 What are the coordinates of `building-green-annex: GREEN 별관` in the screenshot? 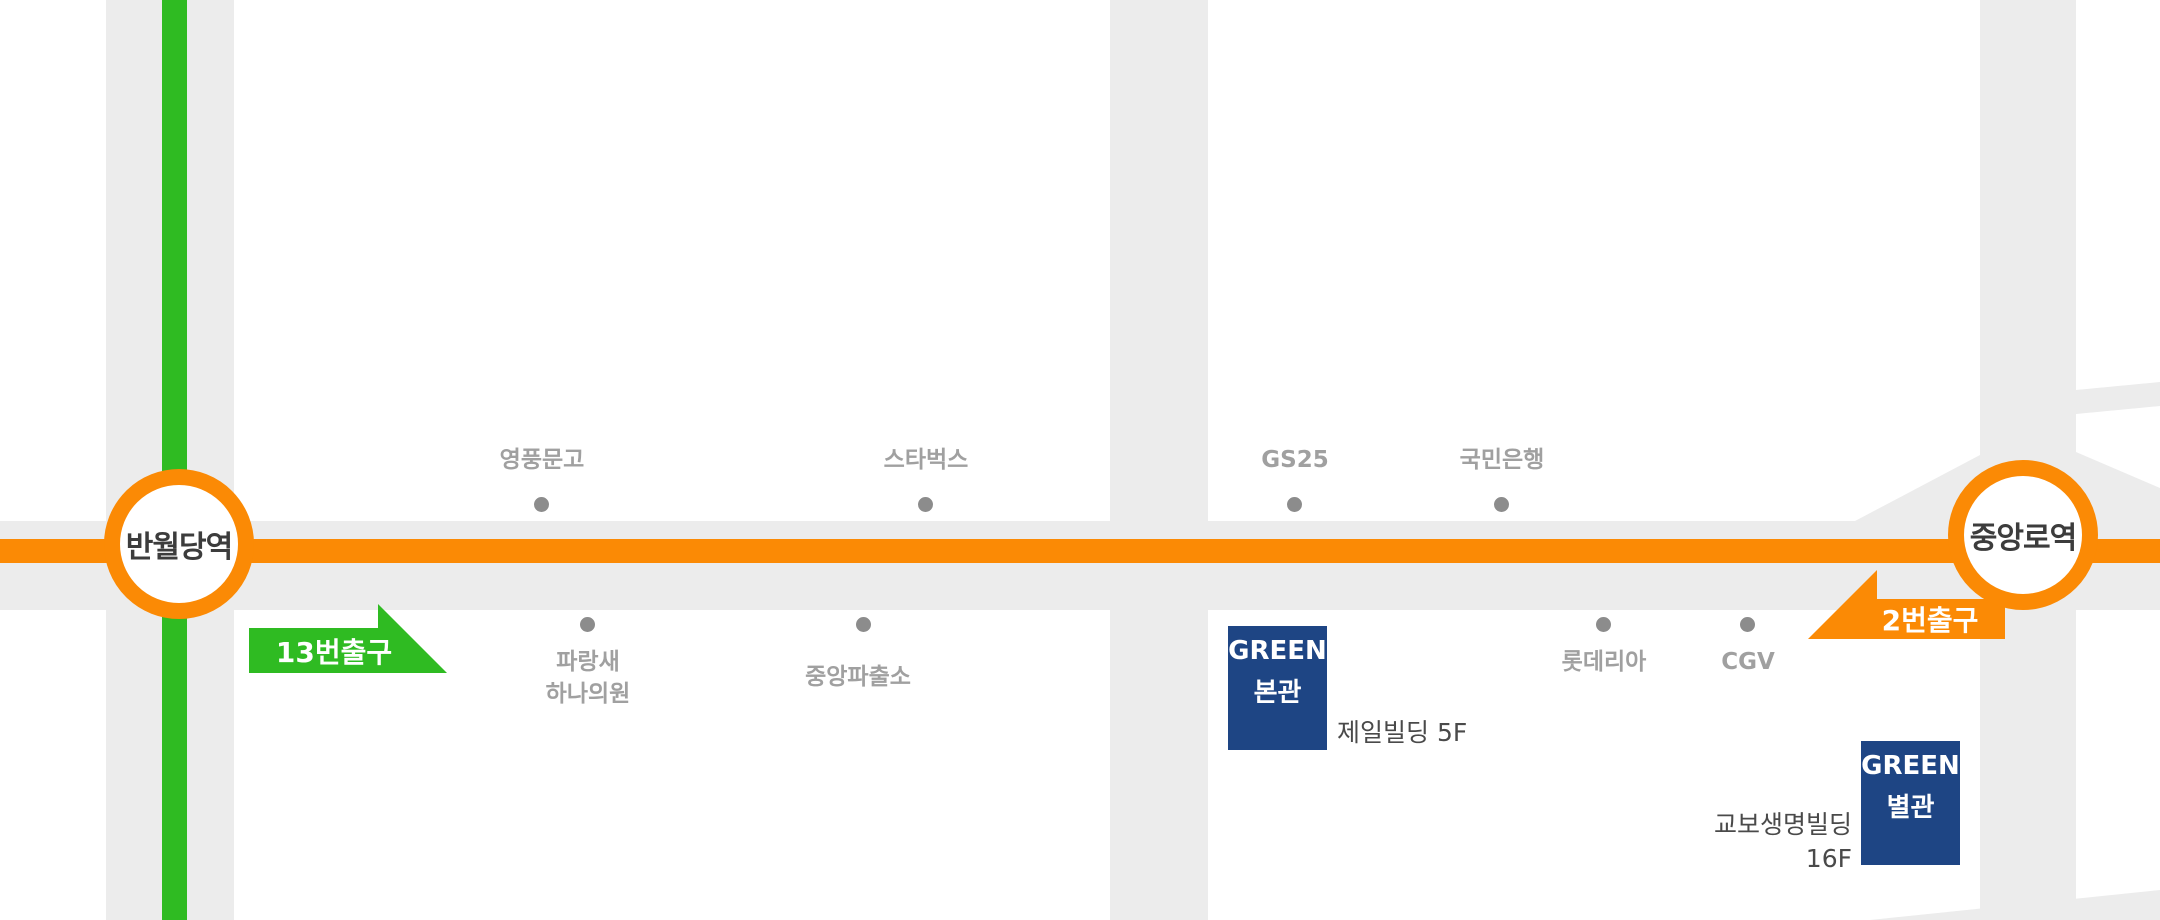 It's located at (1910, 803).